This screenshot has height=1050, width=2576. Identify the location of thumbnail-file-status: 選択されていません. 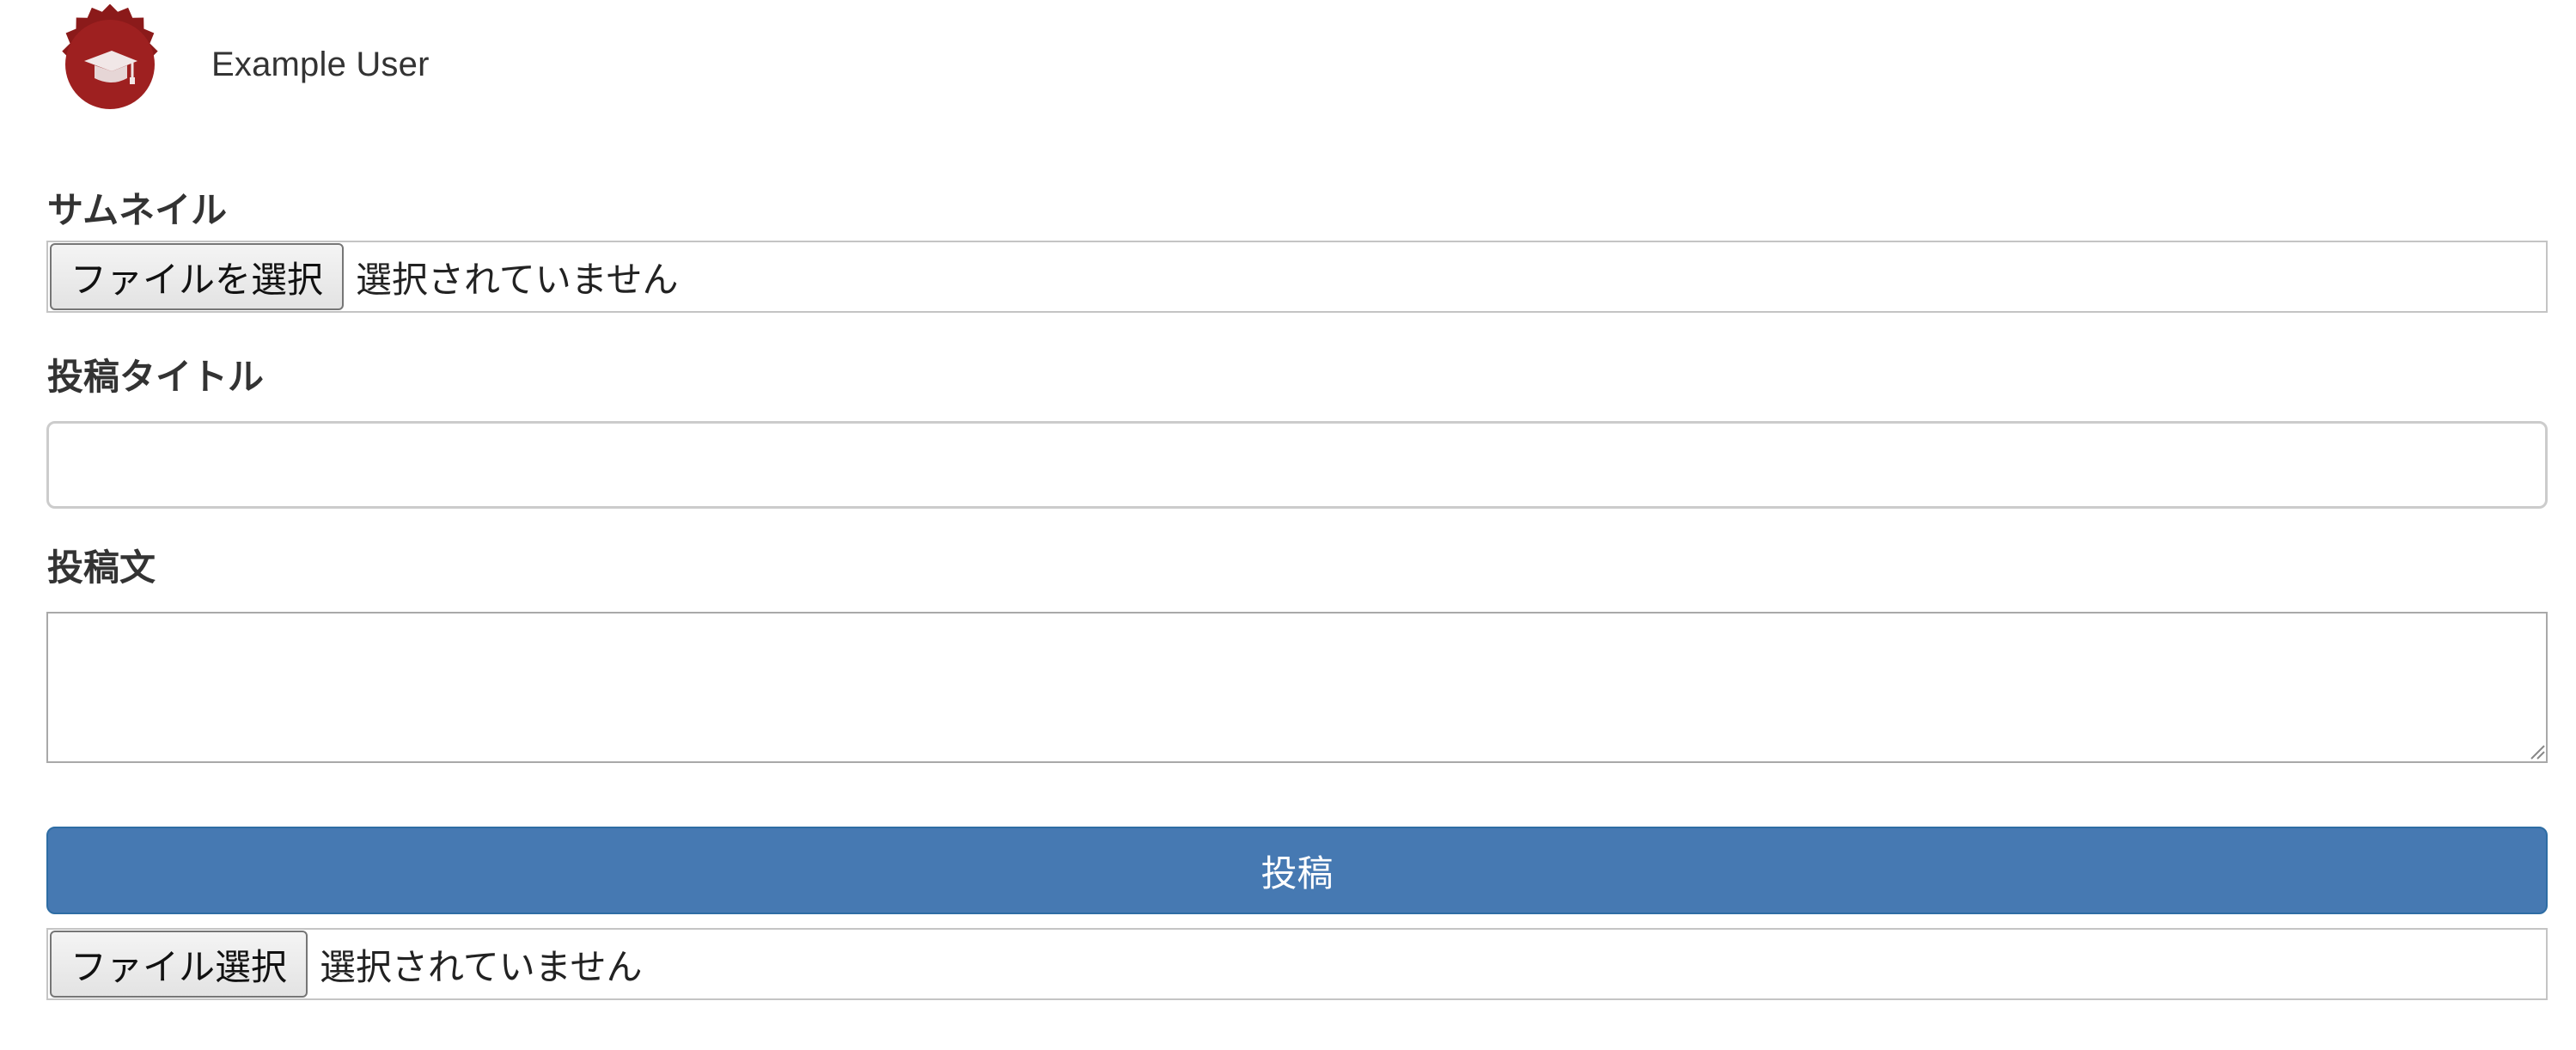
(517, 279).